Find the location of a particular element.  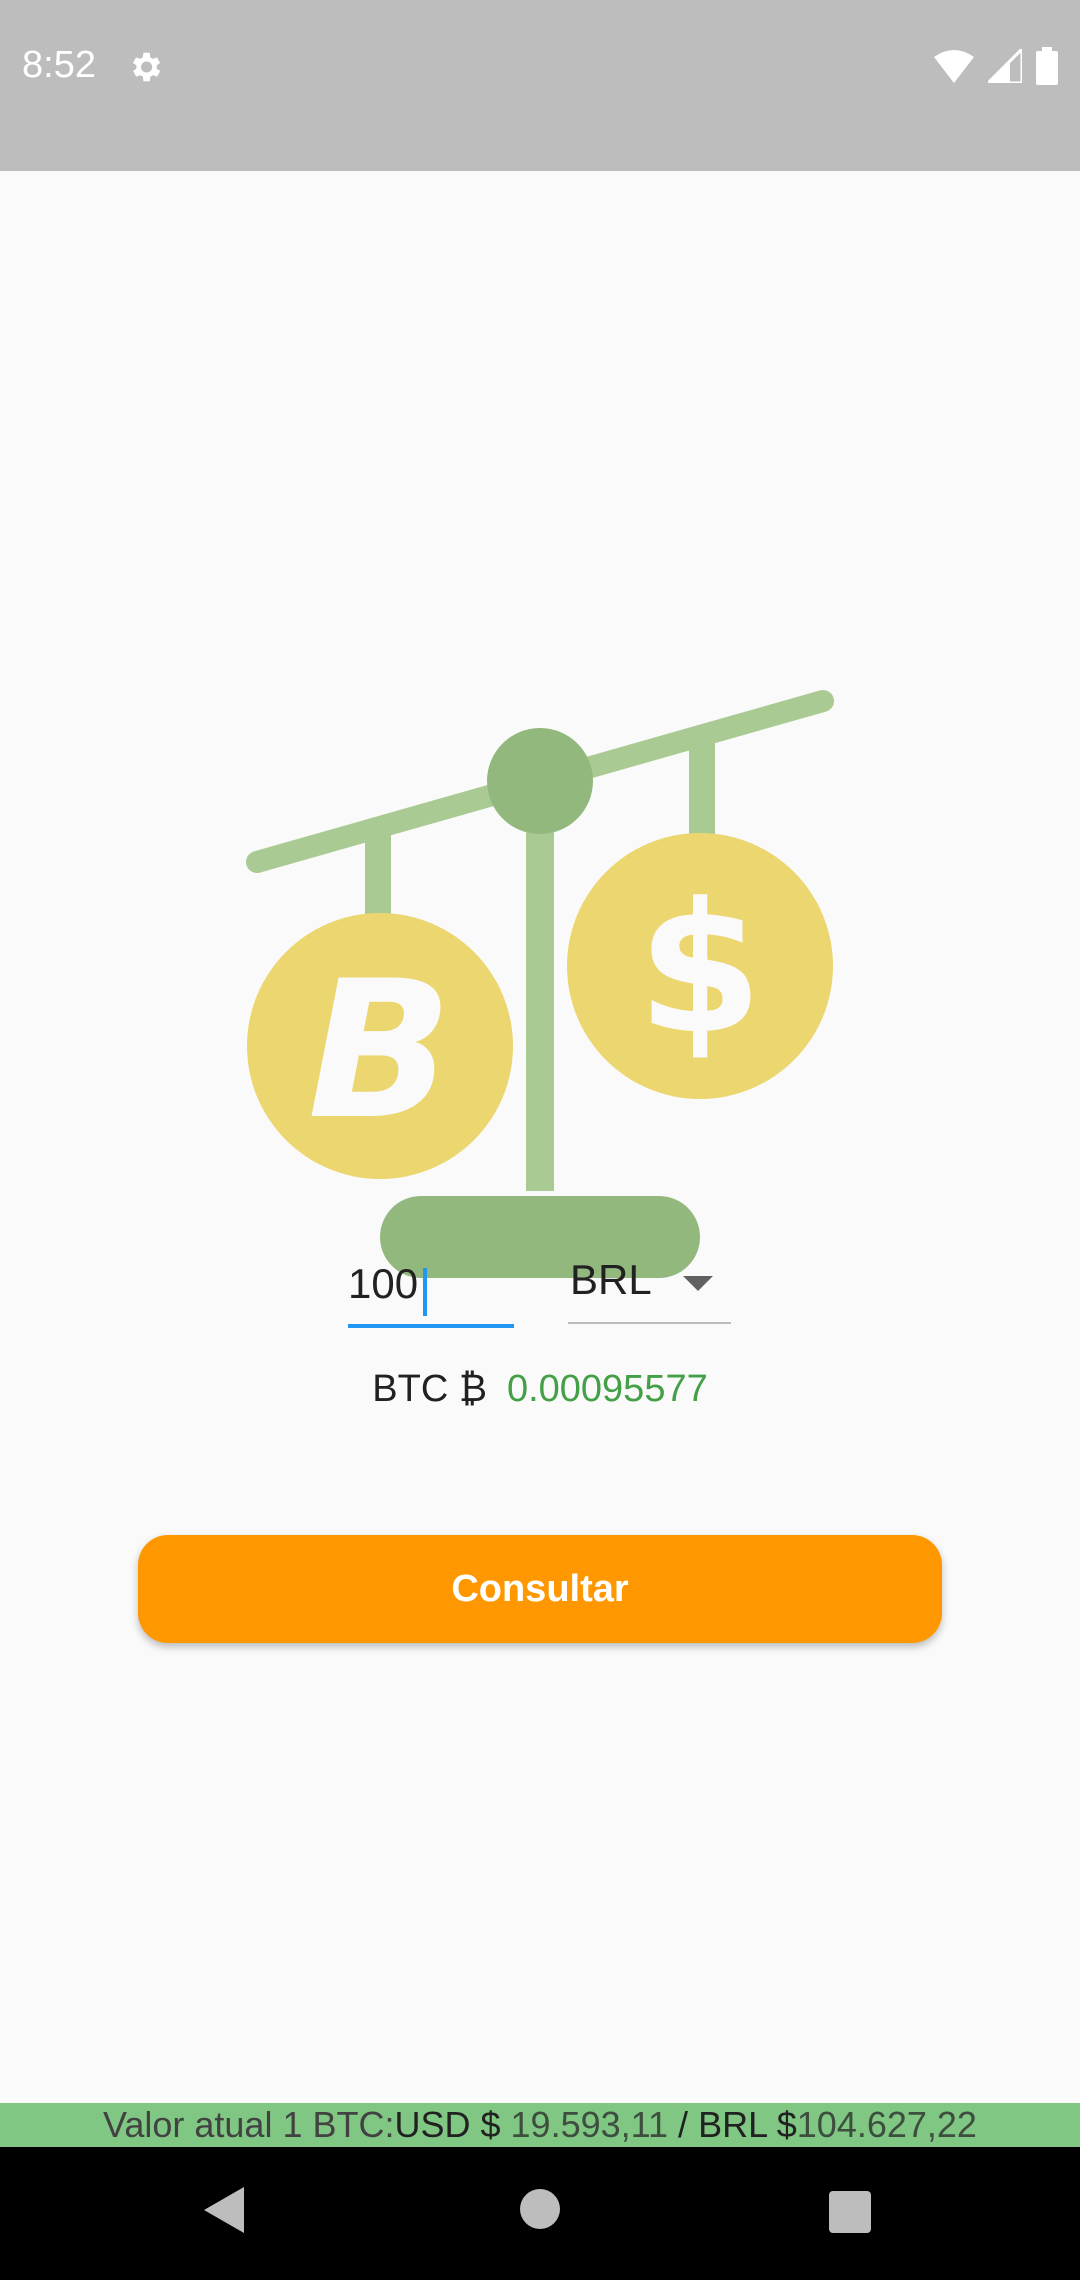

text-caret is located at coordinates (425, 1292).